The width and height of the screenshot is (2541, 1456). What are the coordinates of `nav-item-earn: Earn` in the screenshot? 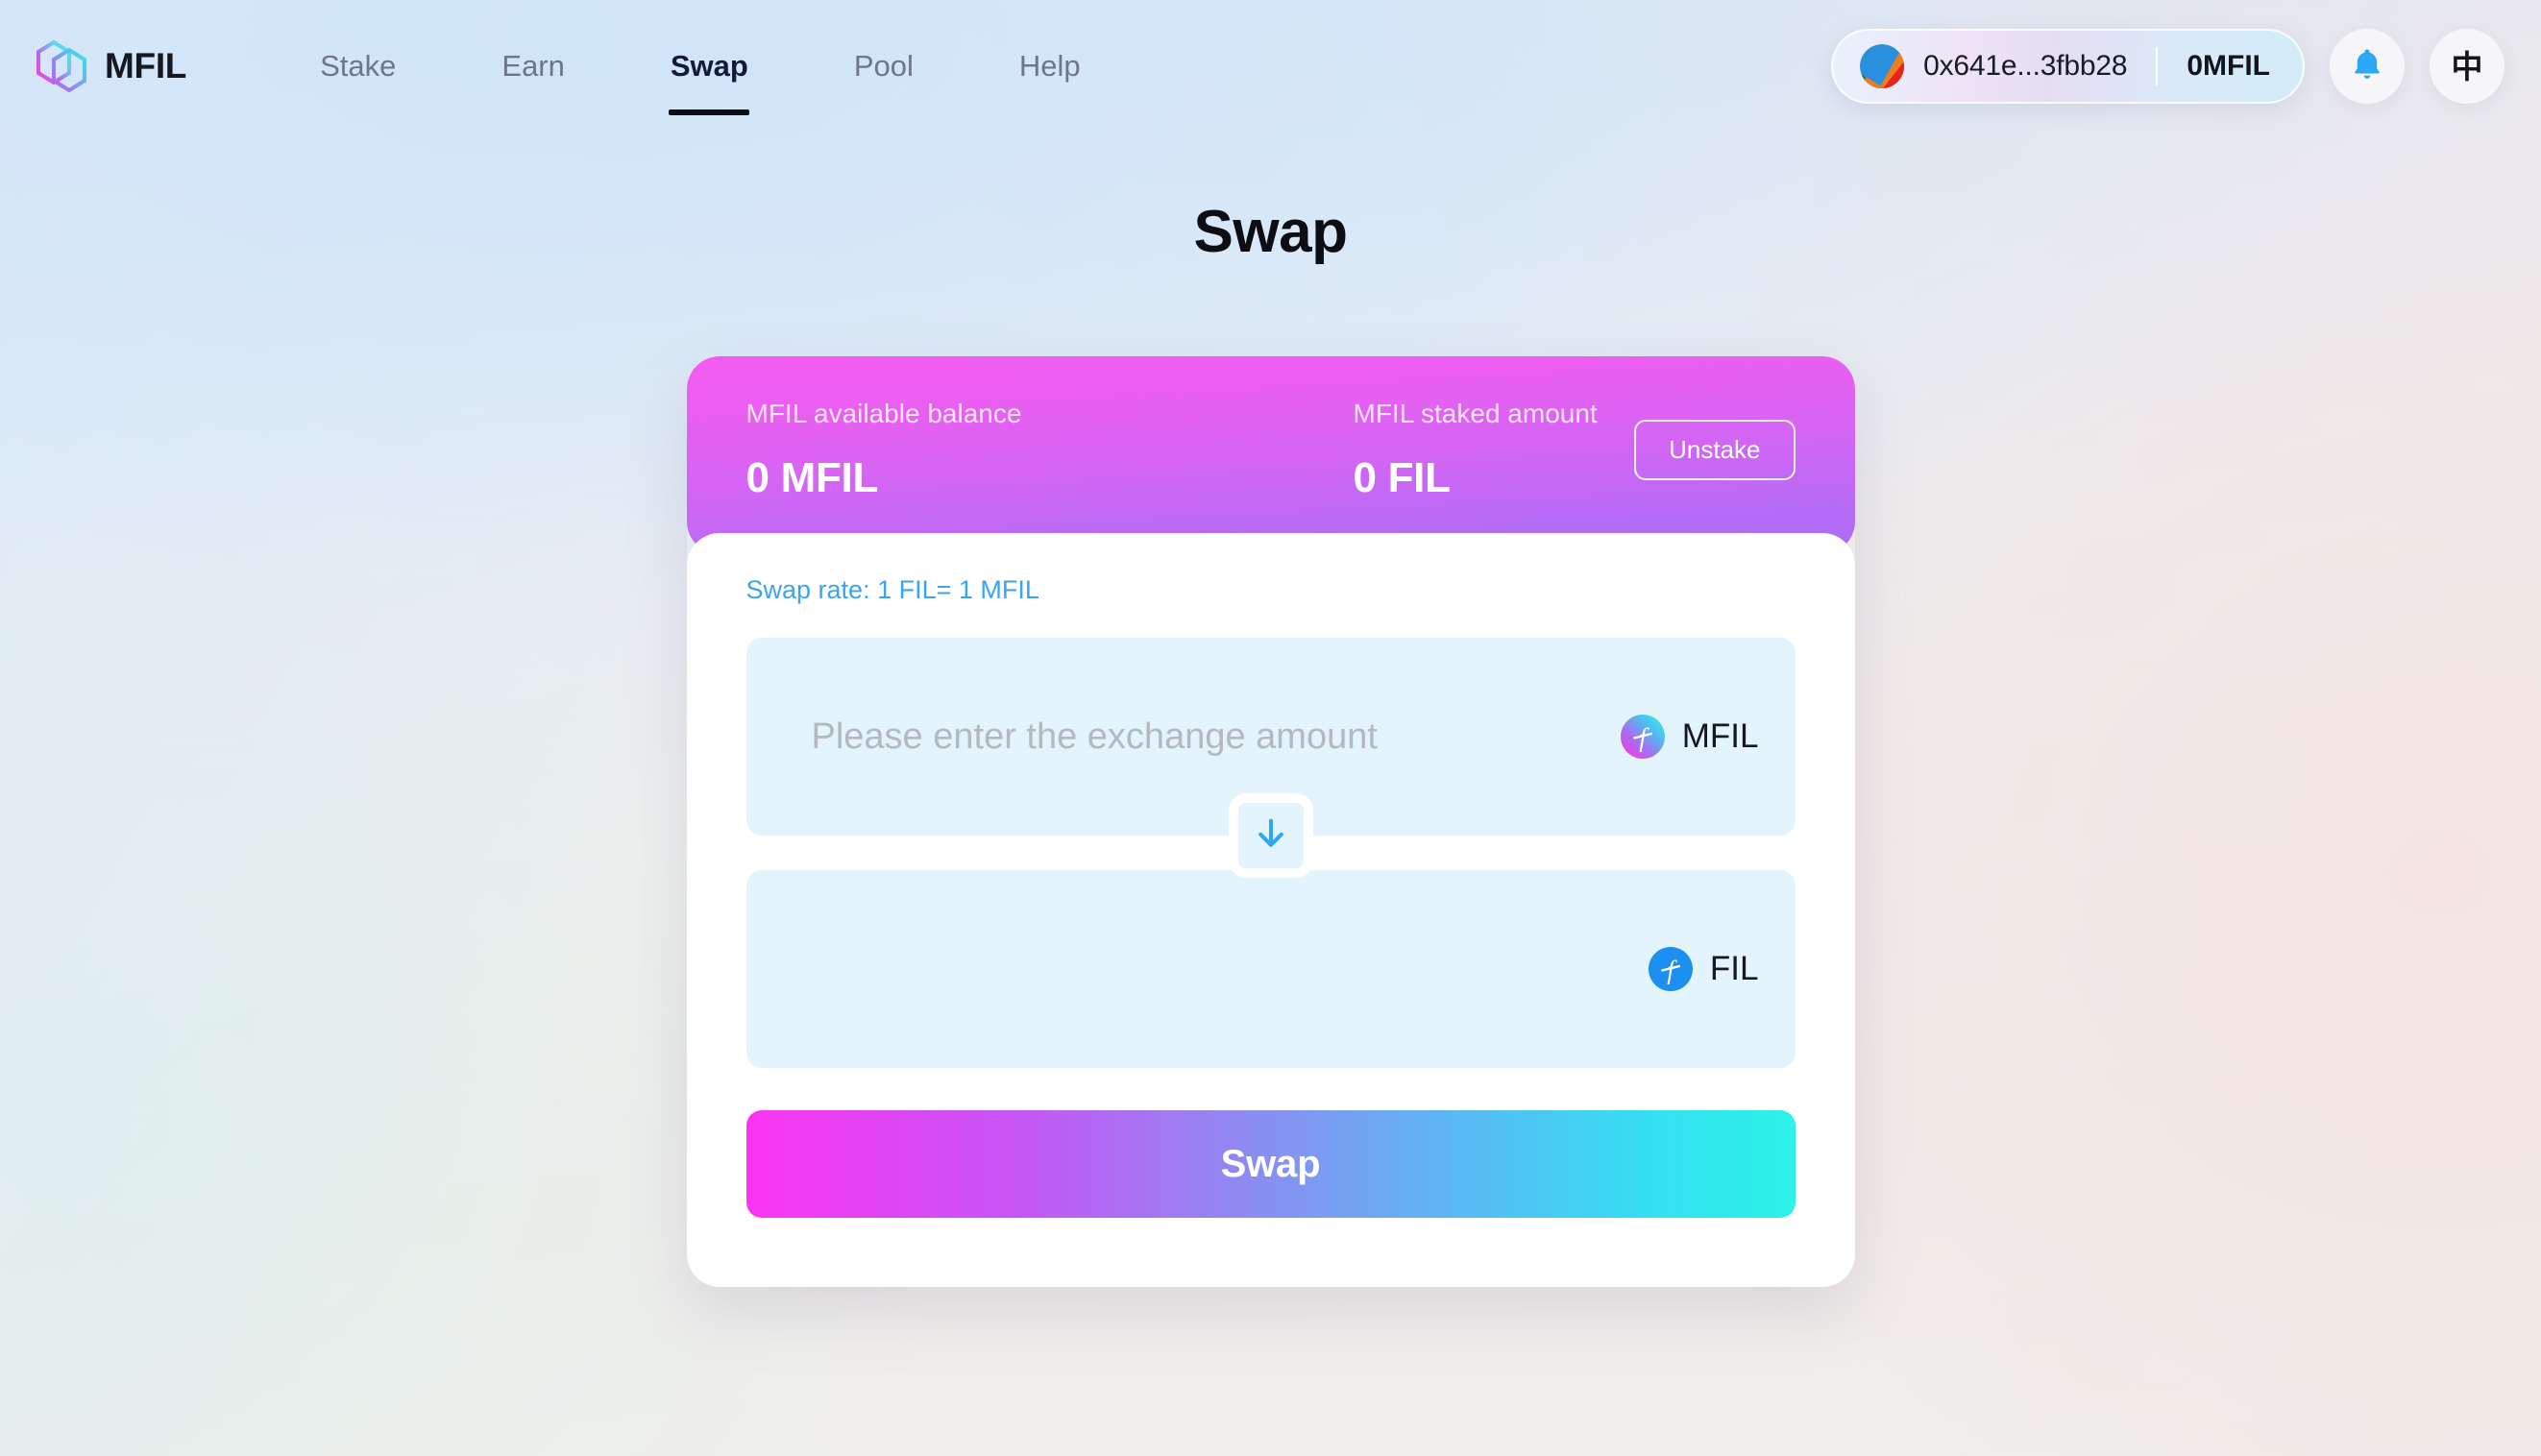 It's located at (533, 67).